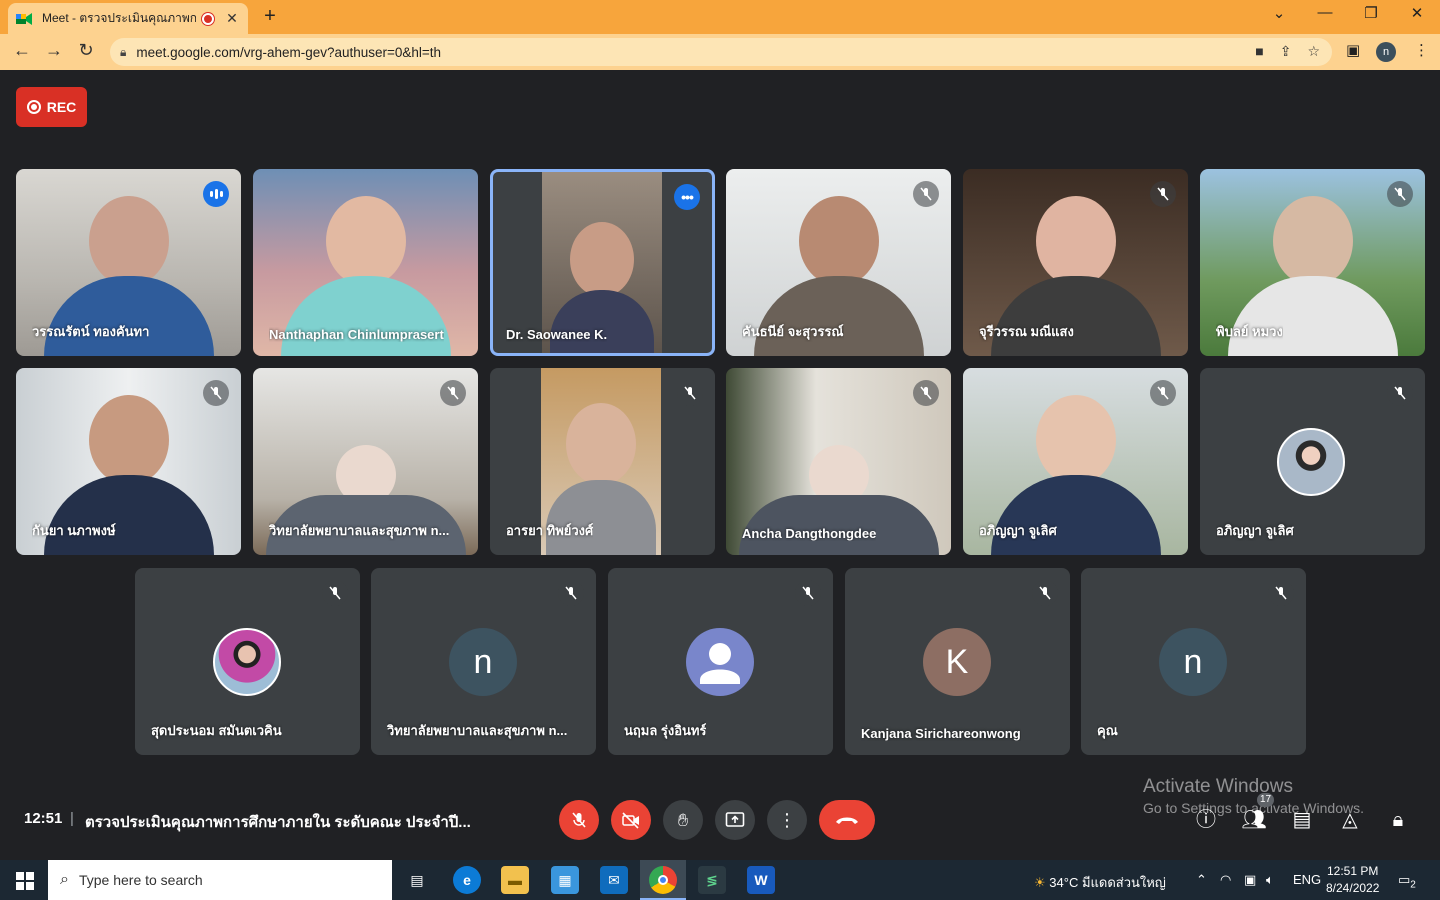 Image resolution: width=1440 pixels, height=900 pixels. I want to click on weather-sun-icon: ☀, so click(1040, 882).